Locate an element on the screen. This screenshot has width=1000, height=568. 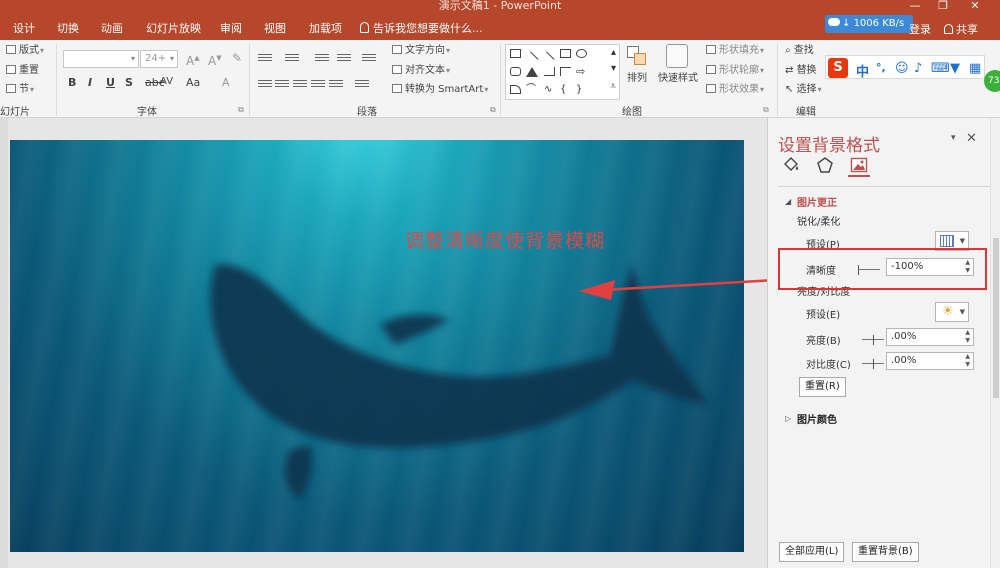
skin-icon: ▼ is located at coordinates (955, 68).